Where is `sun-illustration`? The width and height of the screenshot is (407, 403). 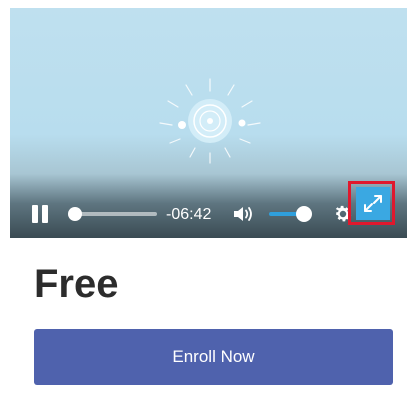
sun-illustration is located at coordinates (210, 121).